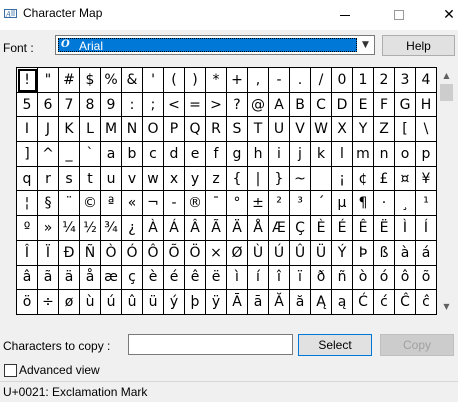 The image size is (458, 402). Describe the element at coordinates (237, 253) in the screenshot. I see `character-cell: Ø` at that location.